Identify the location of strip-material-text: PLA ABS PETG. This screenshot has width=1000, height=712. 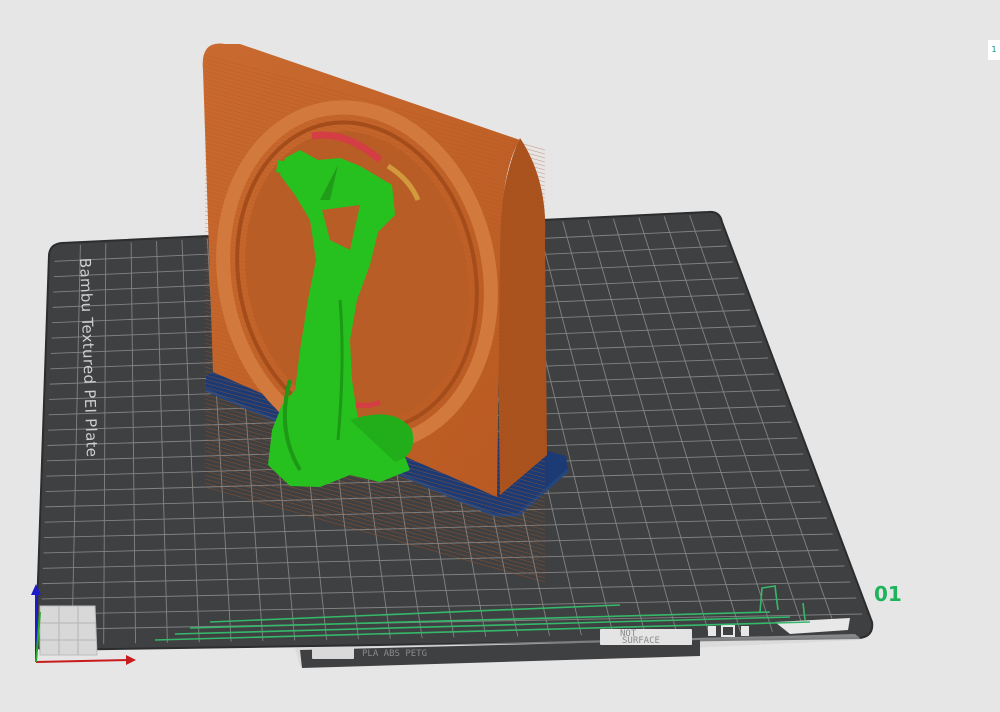
(394, 654).